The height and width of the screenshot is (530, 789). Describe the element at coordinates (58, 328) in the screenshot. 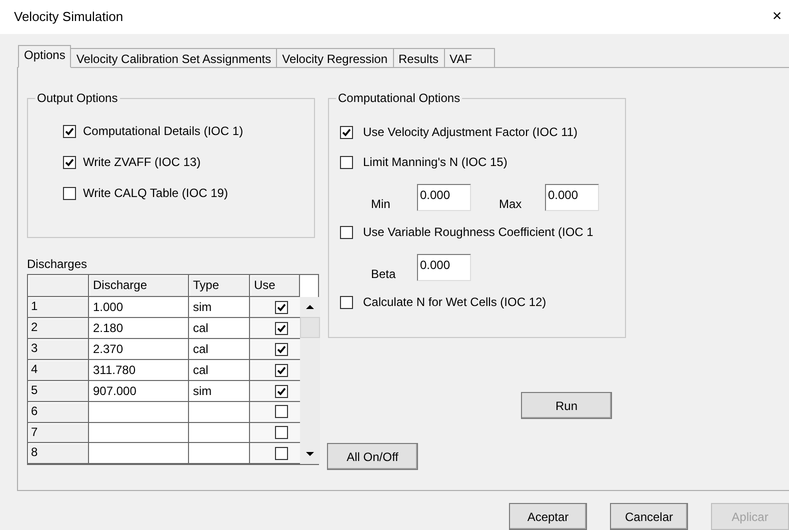

I see `row-header: 2` at that location.